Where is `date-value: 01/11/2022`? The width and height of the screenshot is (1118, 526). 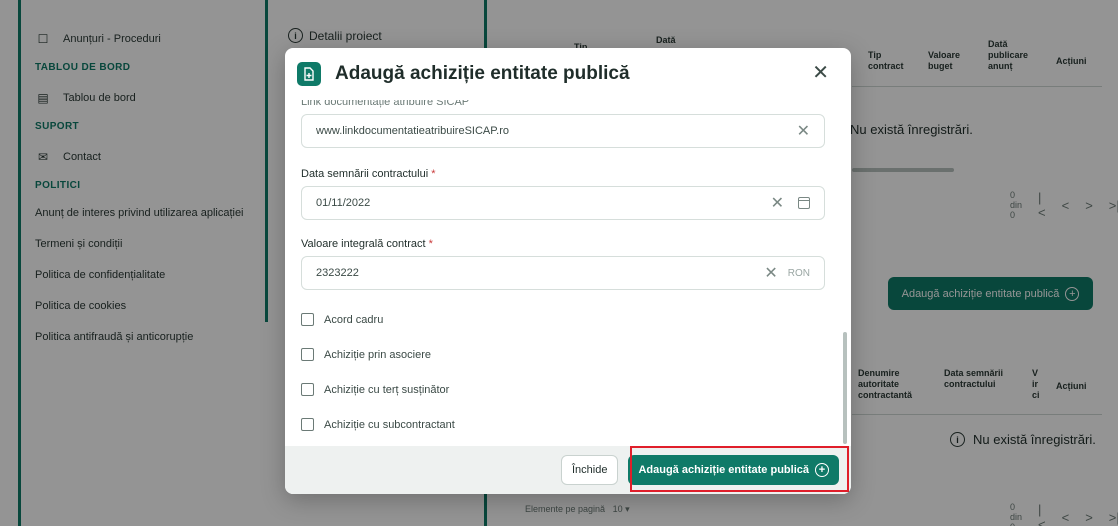 date-value: 01/11/2022 is located at coordinates (343, 203).